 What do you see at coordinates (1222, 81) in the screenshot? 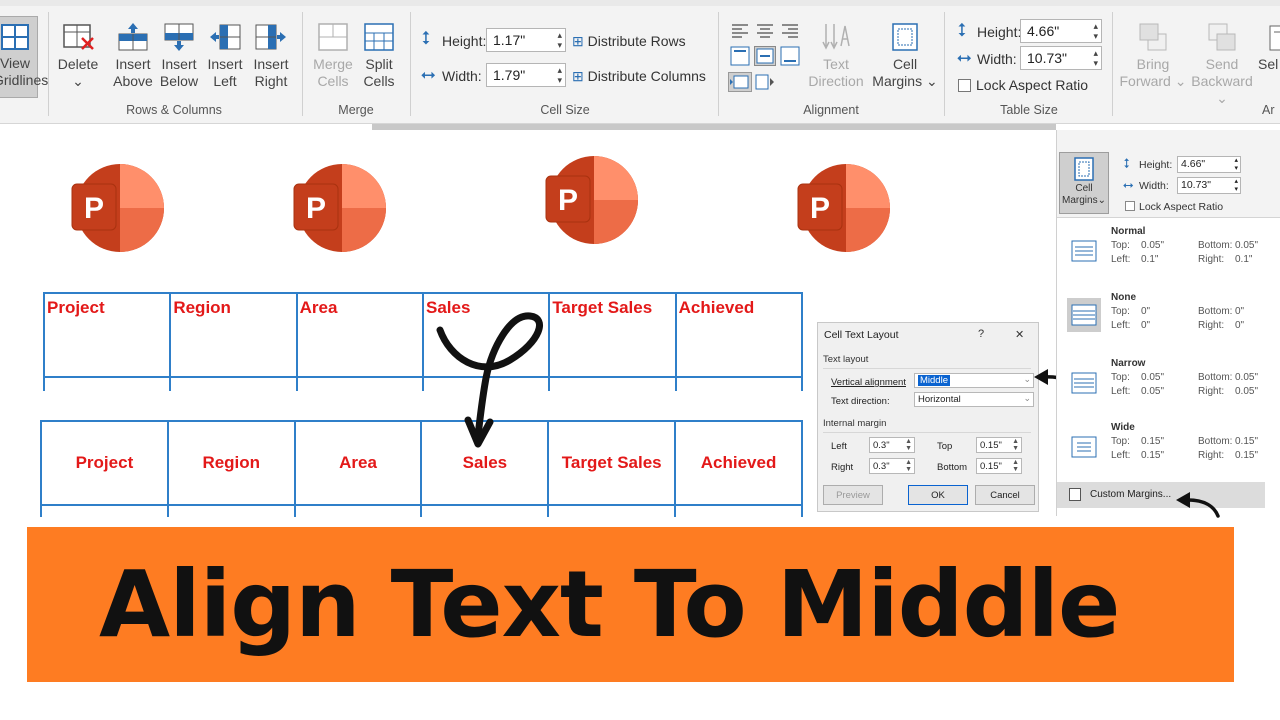
I see `send-backward-line2: Backward` at bounding box center [1222, 81].